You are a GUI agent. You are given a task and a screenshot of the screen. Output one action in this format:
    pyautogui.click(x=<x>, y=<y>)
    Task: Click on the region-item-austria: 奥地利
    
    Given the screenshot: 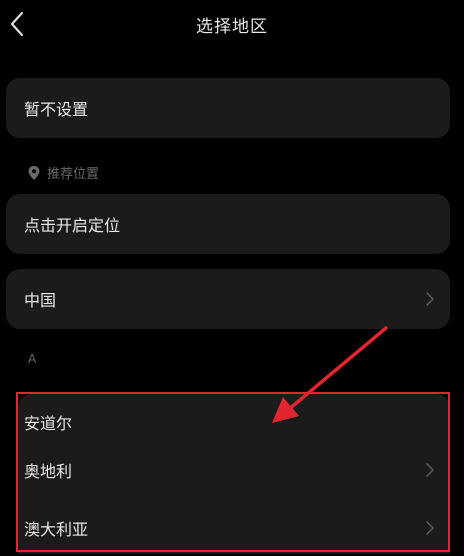 What is the action you would take?
    pyautogui.click(x=234, y=470)
    